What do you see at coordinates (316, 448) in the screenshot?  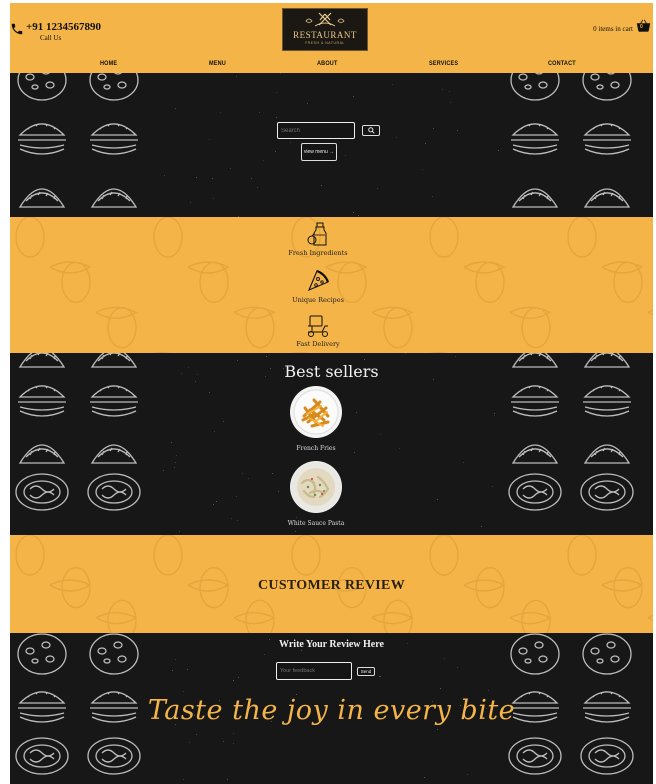 I see `dish-name: French Fries` at bounding box center [316, 448].